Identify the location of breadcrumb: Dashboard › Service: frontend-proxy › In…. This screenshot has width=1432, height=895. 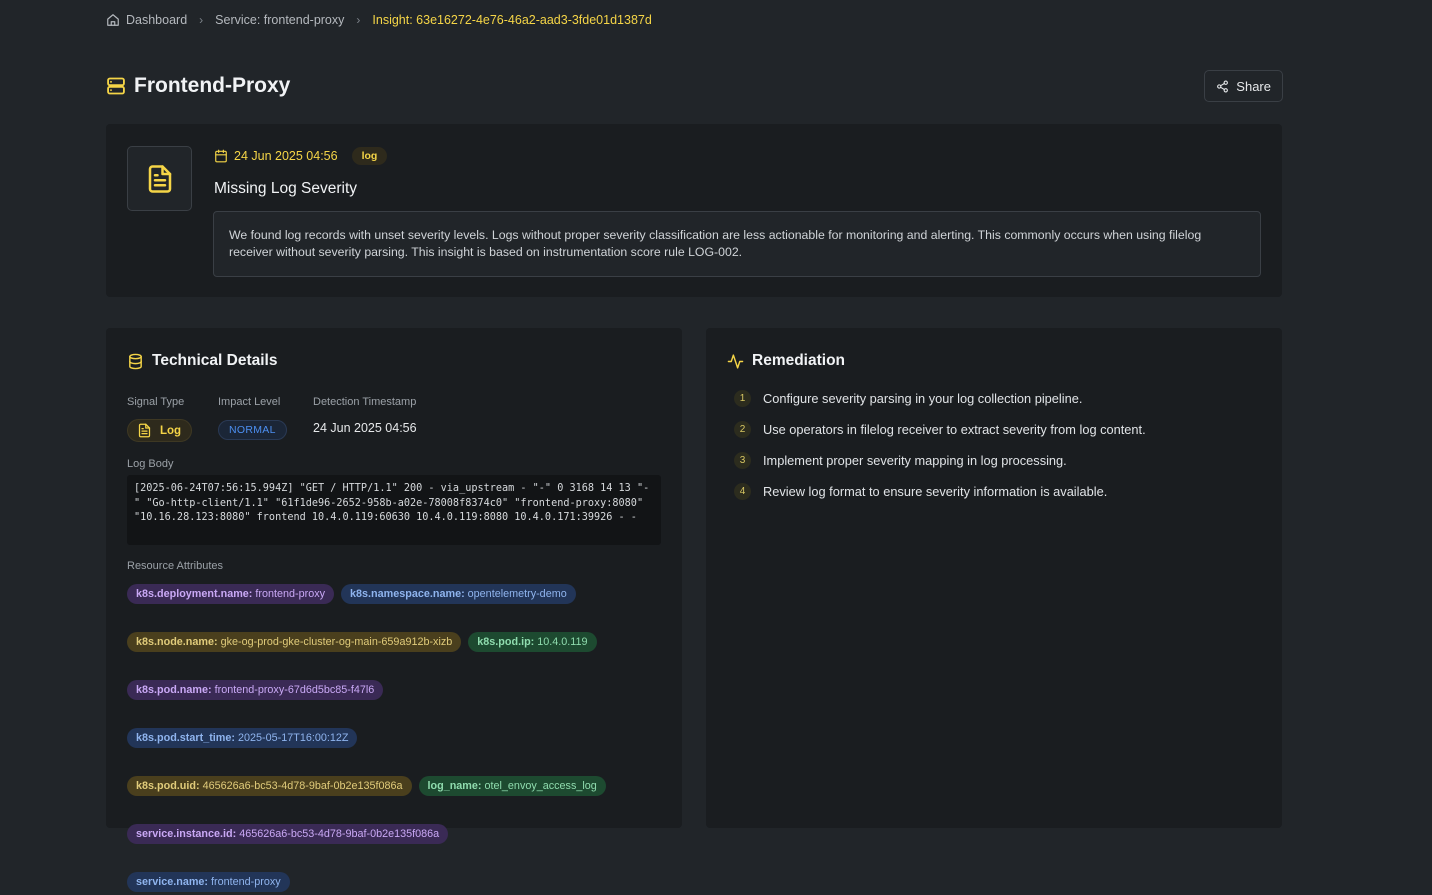
(379, 20).